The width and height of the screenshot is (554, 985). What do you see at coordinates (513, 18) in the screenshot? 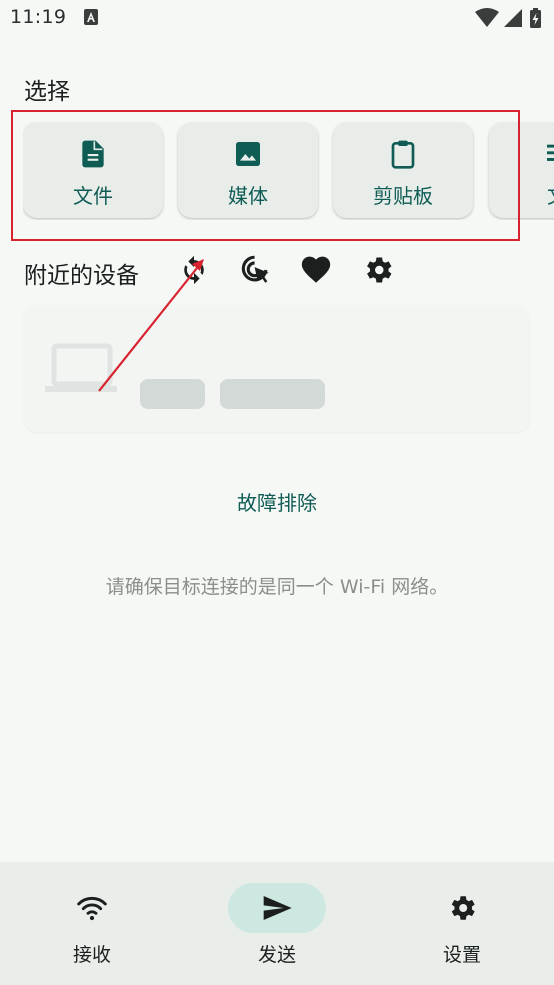
I see `cell-signal-icon` at bounding box center [513, 18].